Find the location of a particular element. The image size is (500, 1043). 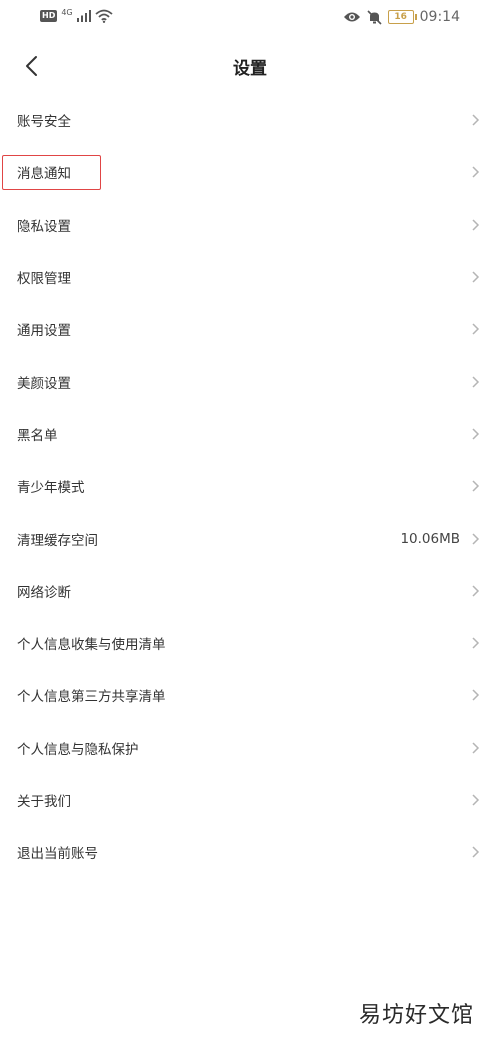

settings-item-label: 美颜设置 is located at coordinates (44, 383).